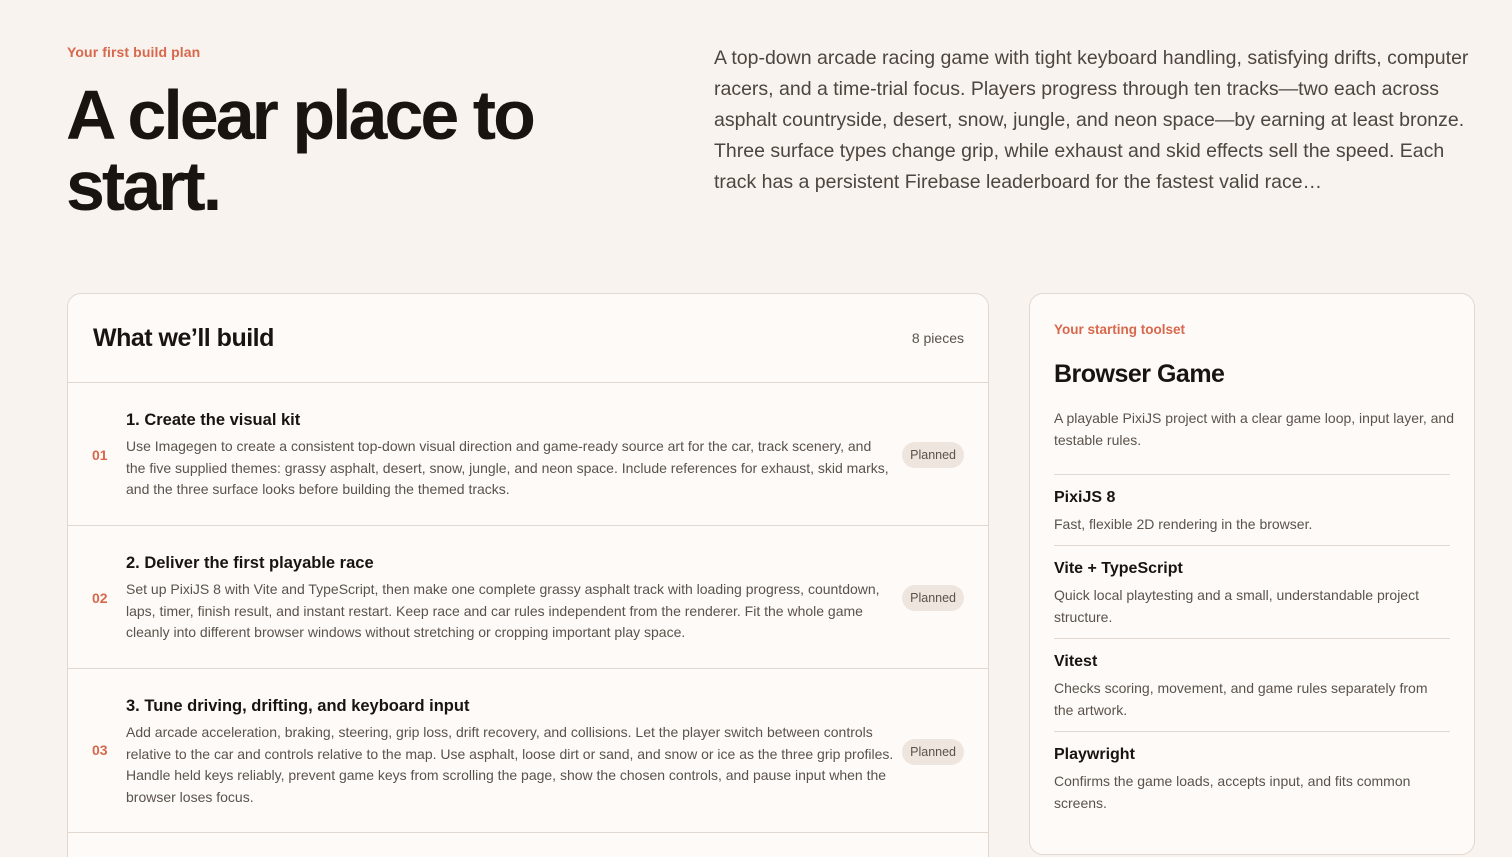  Describe the element at coordinates (1118, 568) in the screenshot. I see `tool-name: Vite + TypeScript` at that location.